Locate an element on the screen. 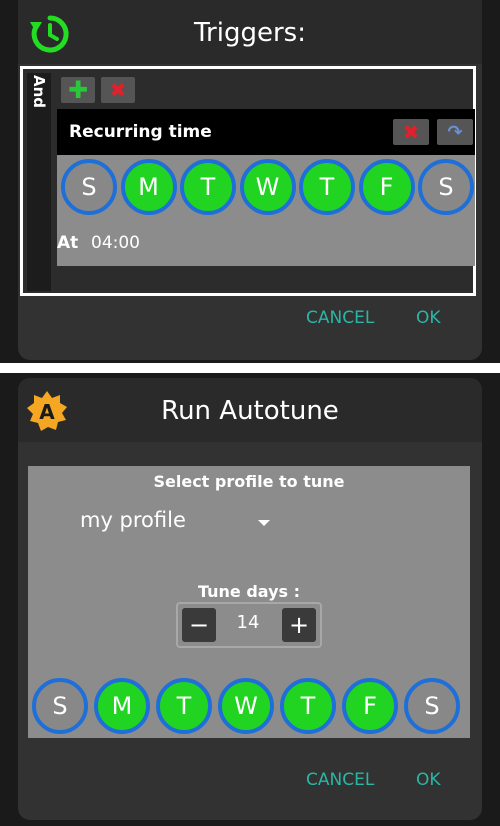  and-group-label: And is located at coordinates (39, 92).